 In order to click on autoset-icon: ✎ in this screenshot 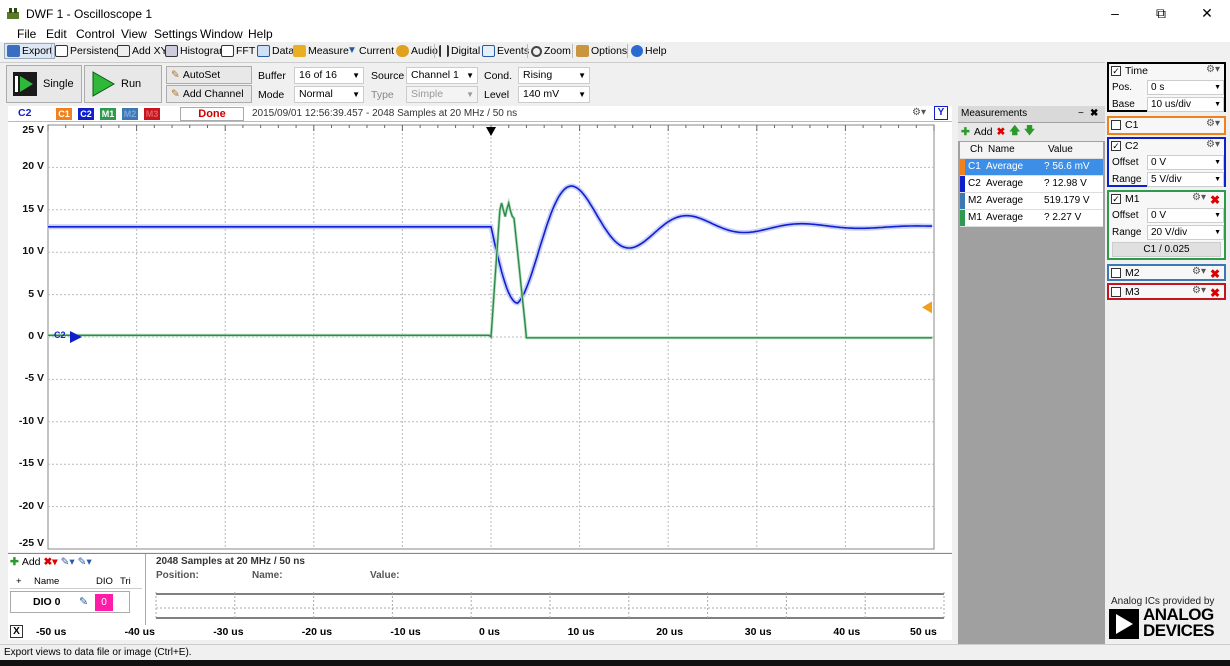, I will do `click(175, 75)`.